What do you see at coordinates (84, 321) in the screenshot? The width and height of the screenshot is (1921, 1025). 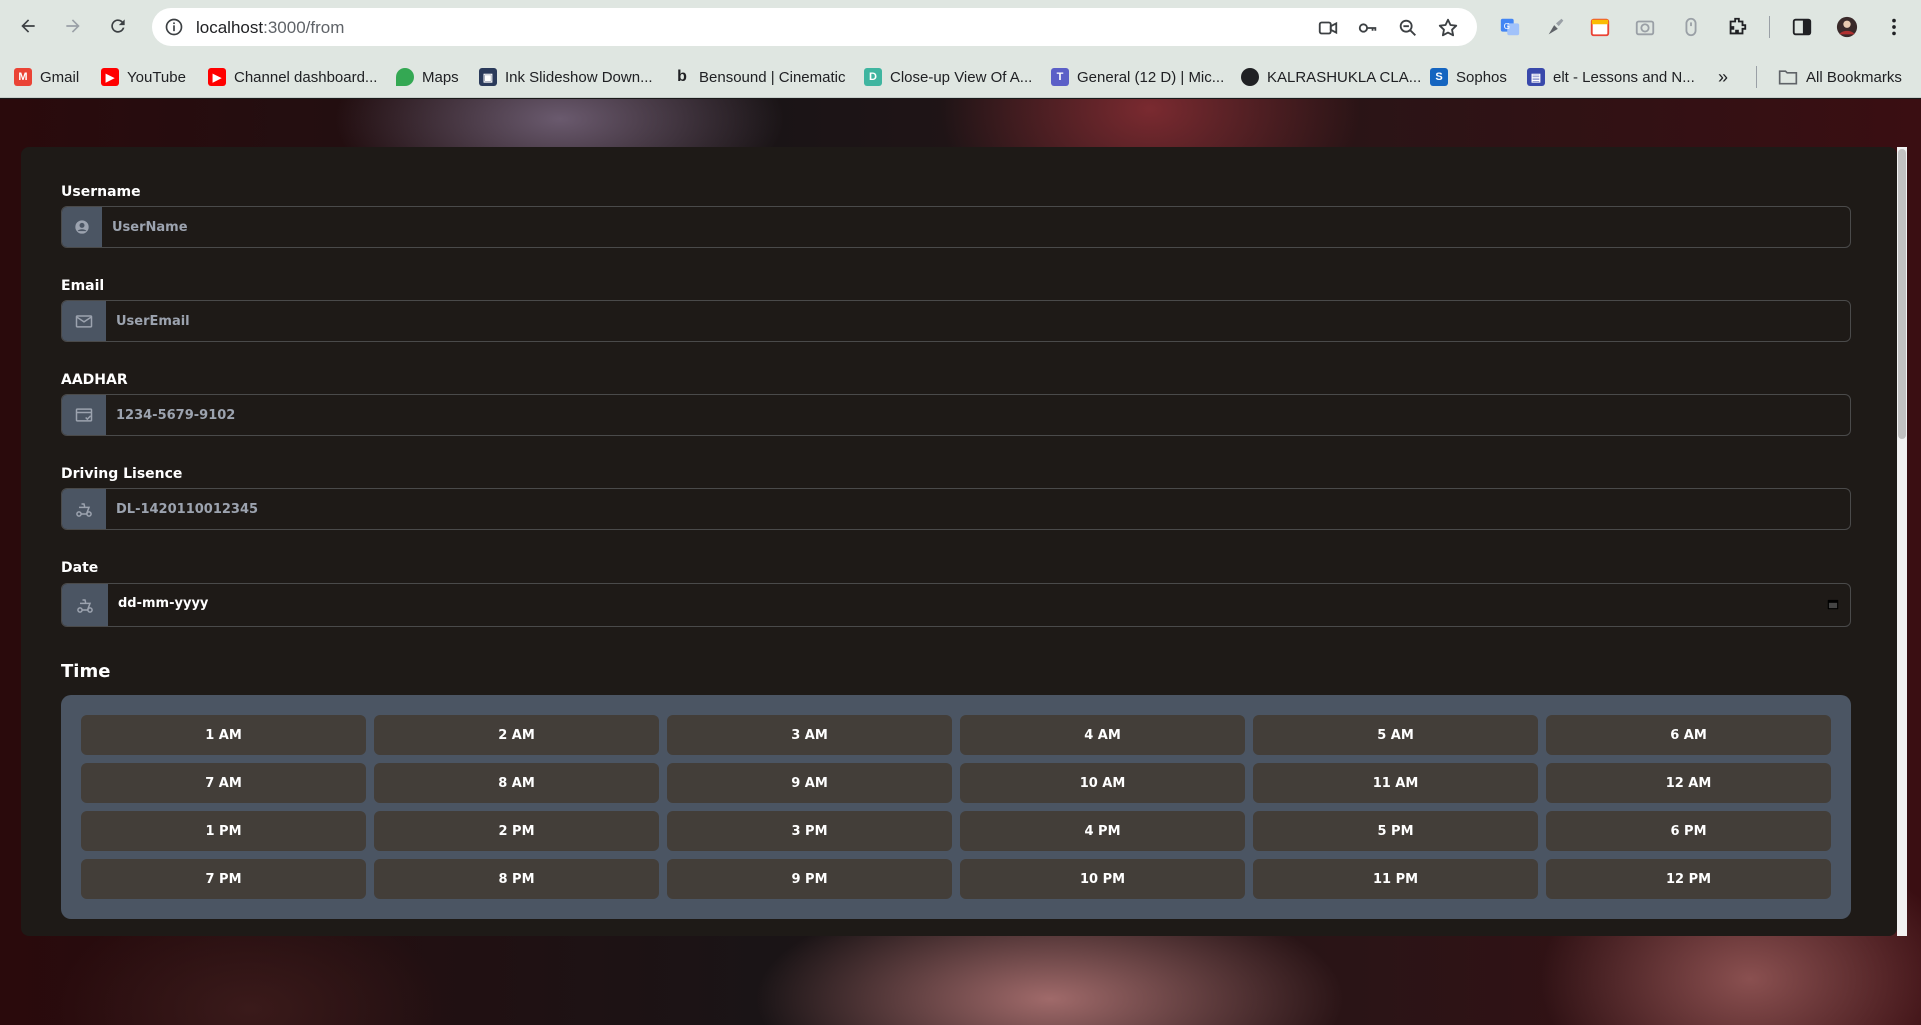 I see `mail-icon` at bounding box center [84, 321].